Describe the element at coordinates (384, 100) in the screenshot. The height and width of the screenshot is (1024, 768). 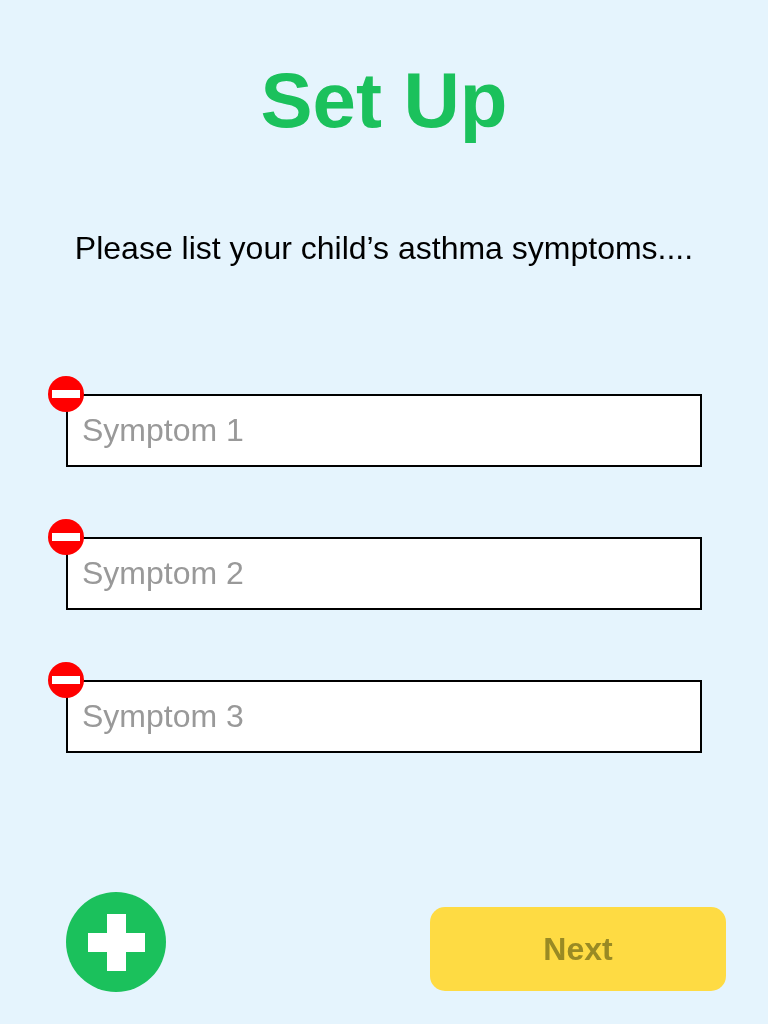
I see `page-title: Set Up` at that location.